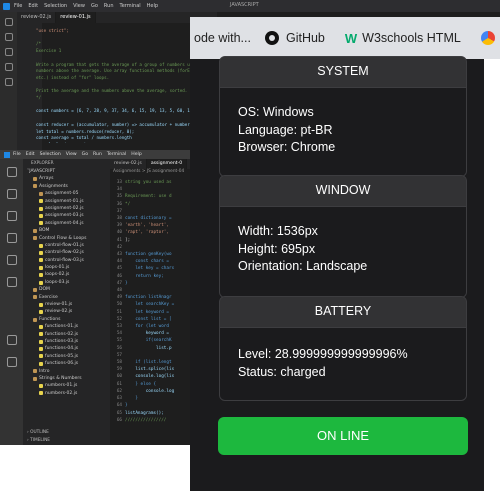  What do you see at coordinates (66, 289) in the screenshot?
I see `folder-item: DOM` at bounding box center [66, 289].